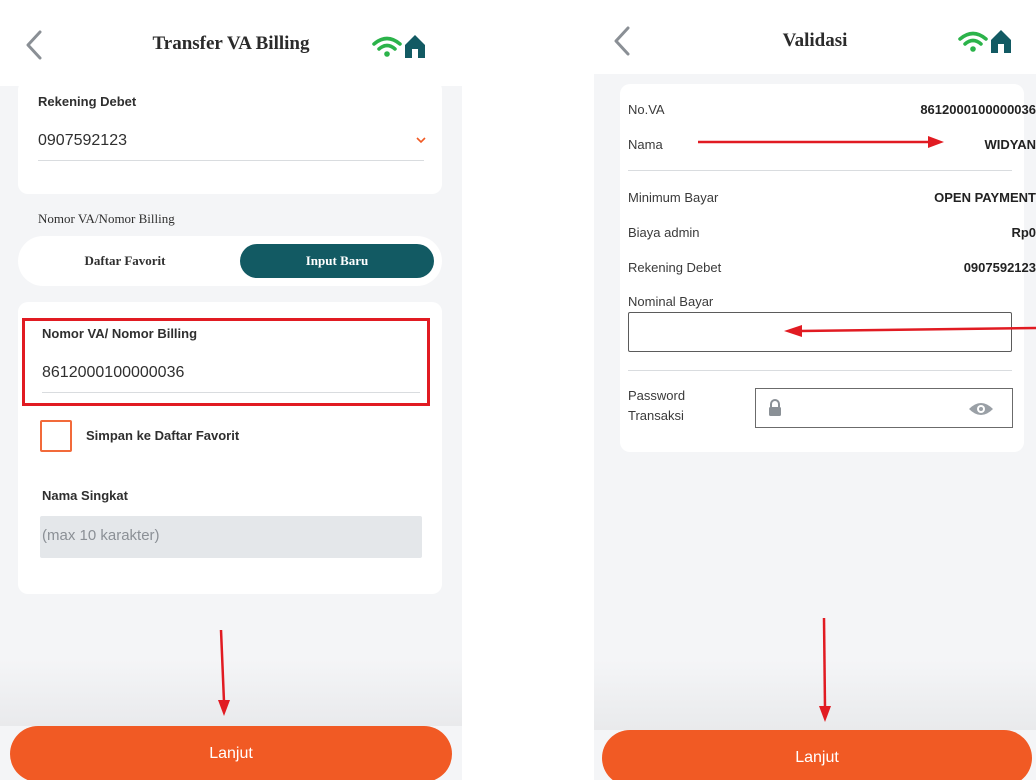 Image resolution: width=1036 pixels, height=780 pixels. Describe the element at coordinates (231, 160) in the screenshot. I see `dropdown-underline` at that location.